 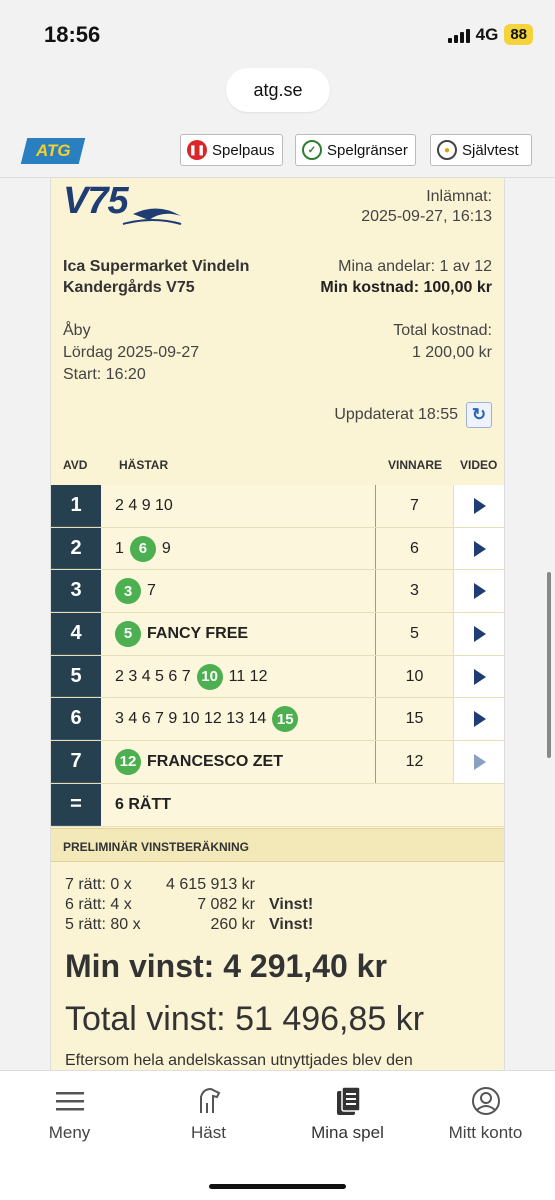 What do you see at coordinates (415, 506) in the screenshot?
I see `winner-number: 7` at bounding box center [415, 506].